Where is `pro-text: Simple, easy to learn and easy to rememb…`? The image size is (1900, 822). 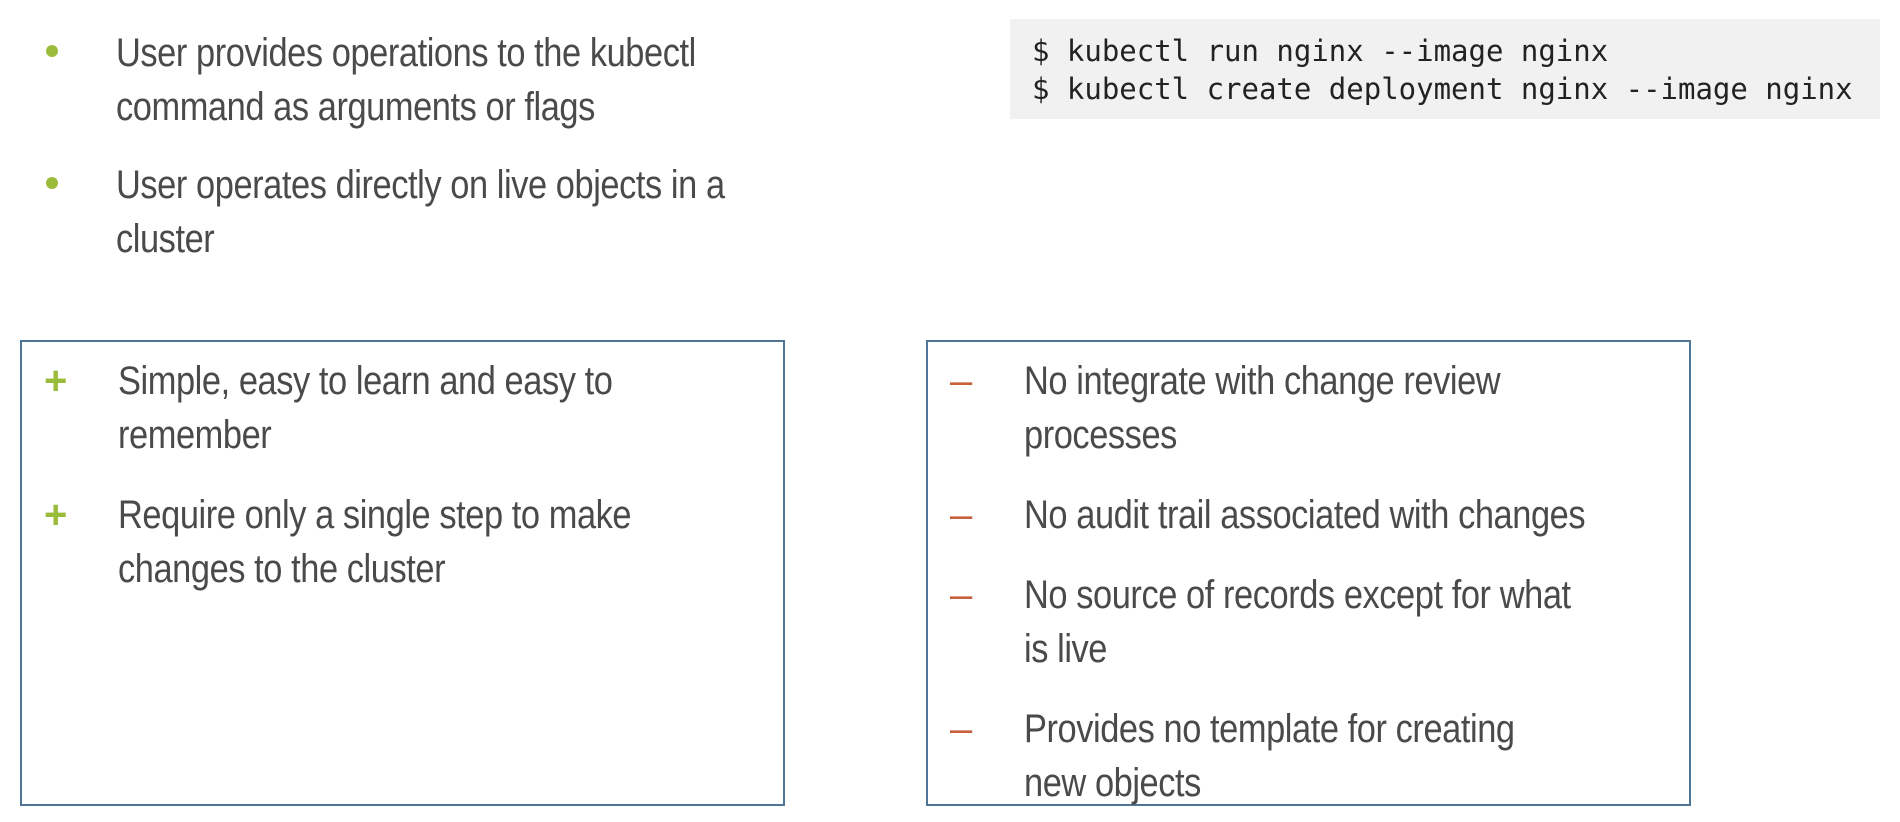 pro-text: Simple, easy to learn and easy to rememb… is located at coordinates (365, 408).